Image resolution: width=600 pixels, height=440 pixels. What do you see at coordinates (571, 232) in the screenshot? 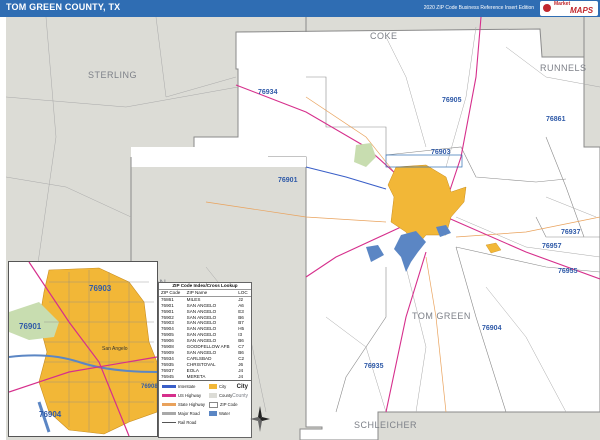
I see `zip-label-76937: 76937` at bounding box center [571, 232].